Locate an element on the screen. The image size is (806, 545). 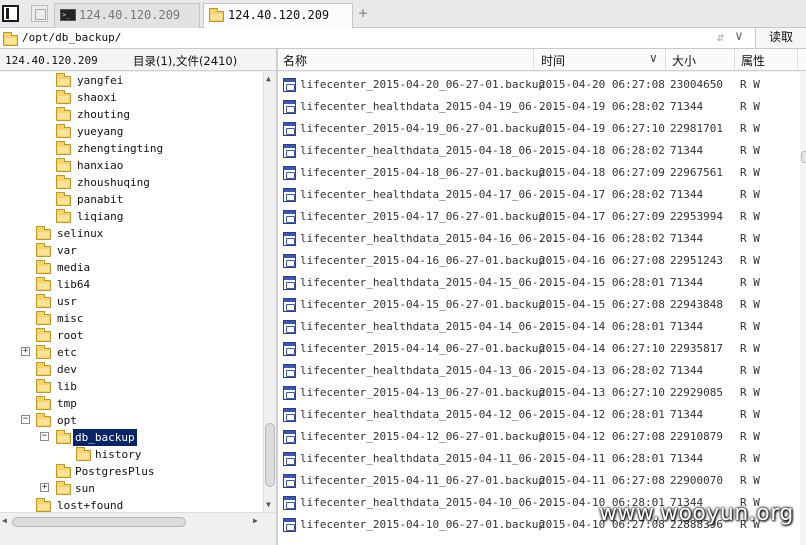
tree-node-db-backup: − db_backup is located at coordinates (131, 437).